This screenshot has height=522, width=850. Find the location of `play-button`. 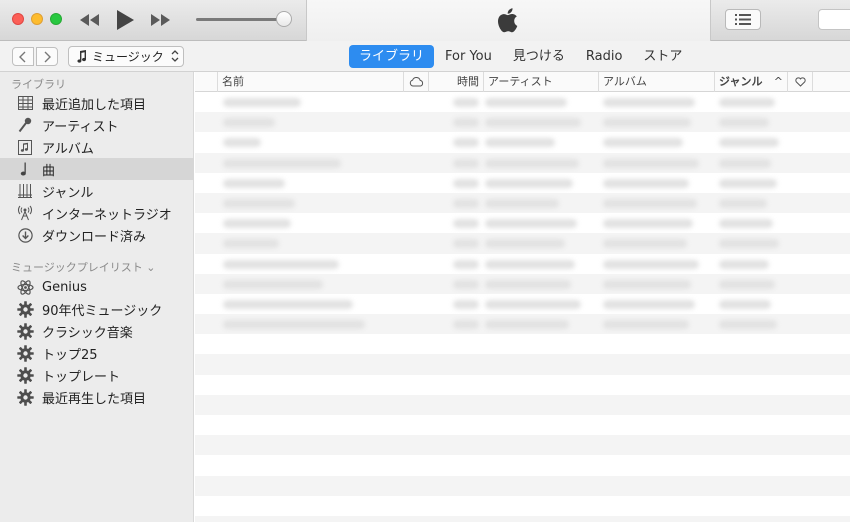

play-button is located at coordinates (125, 20).